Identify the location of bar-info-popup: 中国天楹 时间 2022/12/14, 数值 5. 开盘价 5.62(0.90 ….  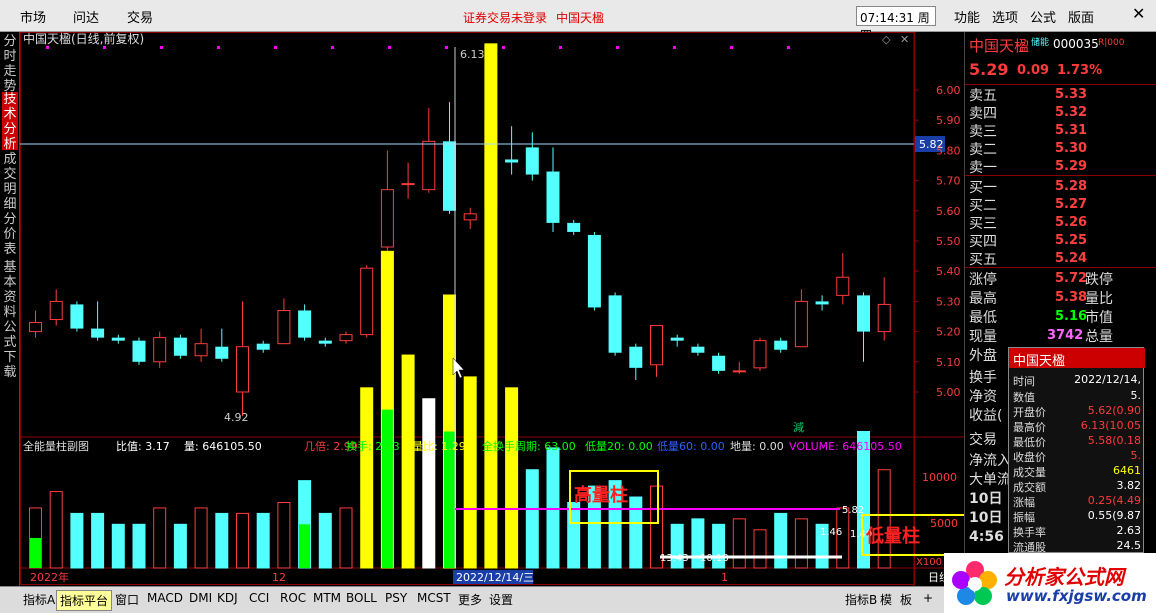
(1076, 450).